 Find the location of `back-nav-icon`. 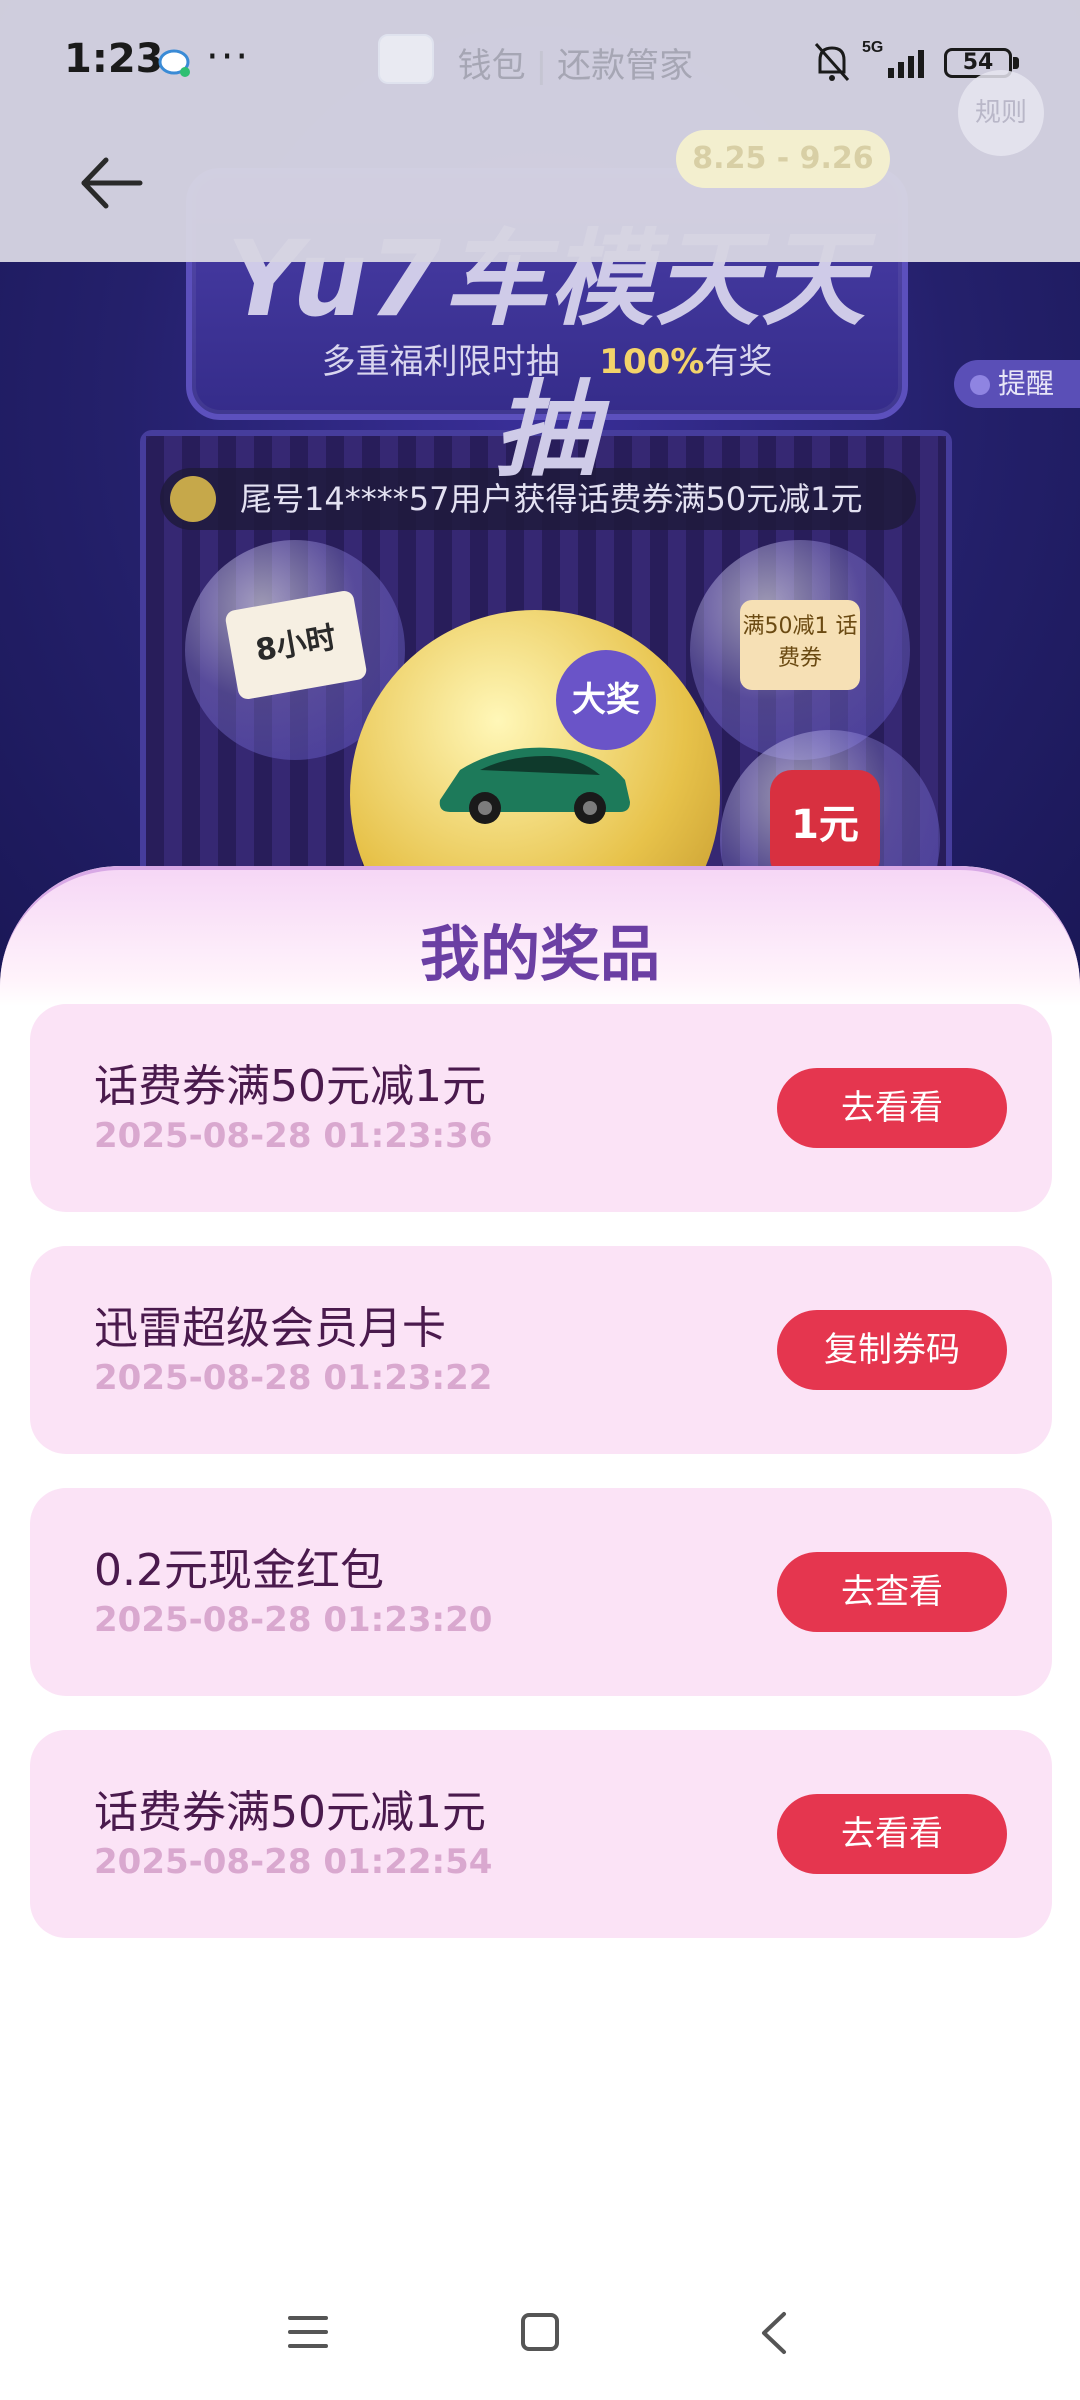

back-nav-icon is located at coordinates (774, 2333).